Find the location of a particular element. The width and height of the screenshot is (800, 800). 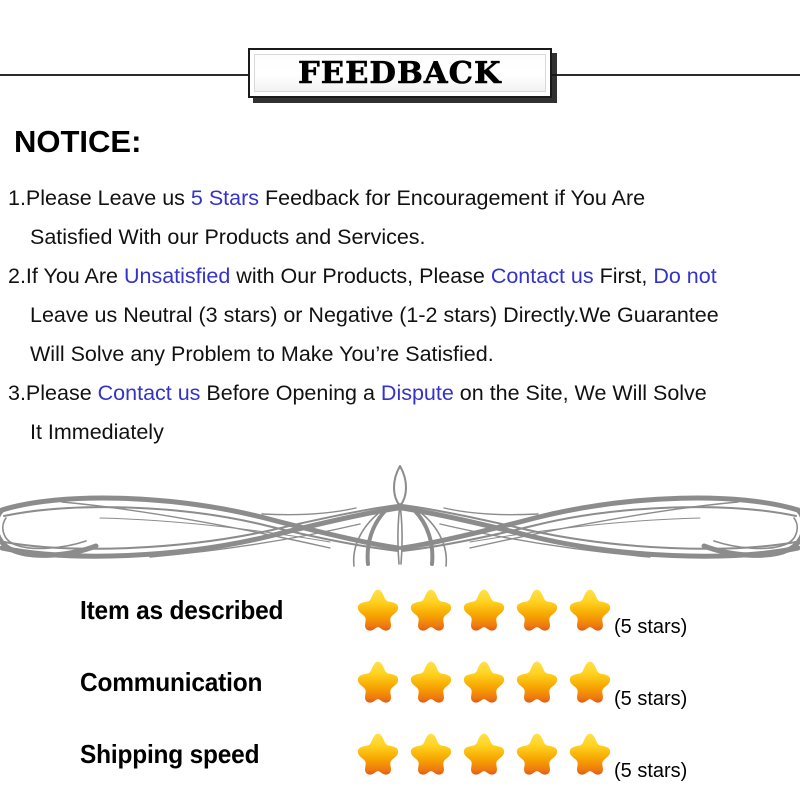

notice-text: Before Opening a is located at coordinates (290, 393).